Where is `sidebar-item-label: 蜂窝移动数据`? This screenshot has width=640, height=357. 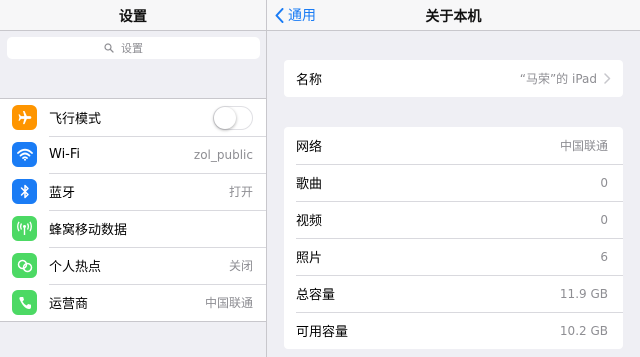 sidebar-item-label: 蜂窝移动数据 is located at coordinates (88, 230).